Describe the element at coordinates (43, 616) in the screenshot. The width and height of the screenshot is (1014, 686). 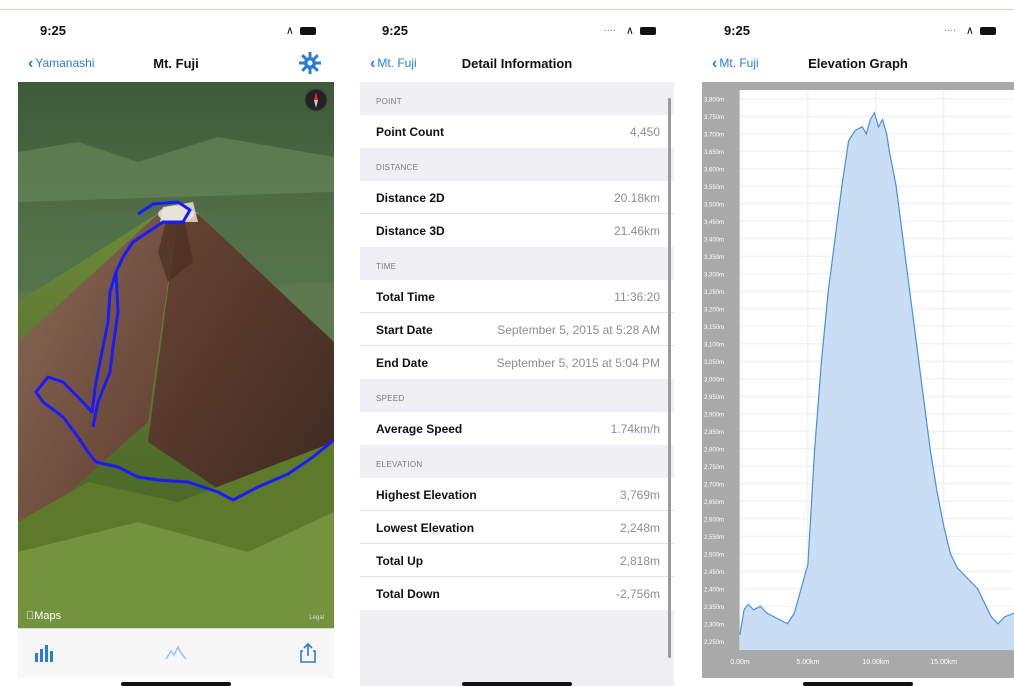
I see `maps-attribution-text: Maps` at that location.